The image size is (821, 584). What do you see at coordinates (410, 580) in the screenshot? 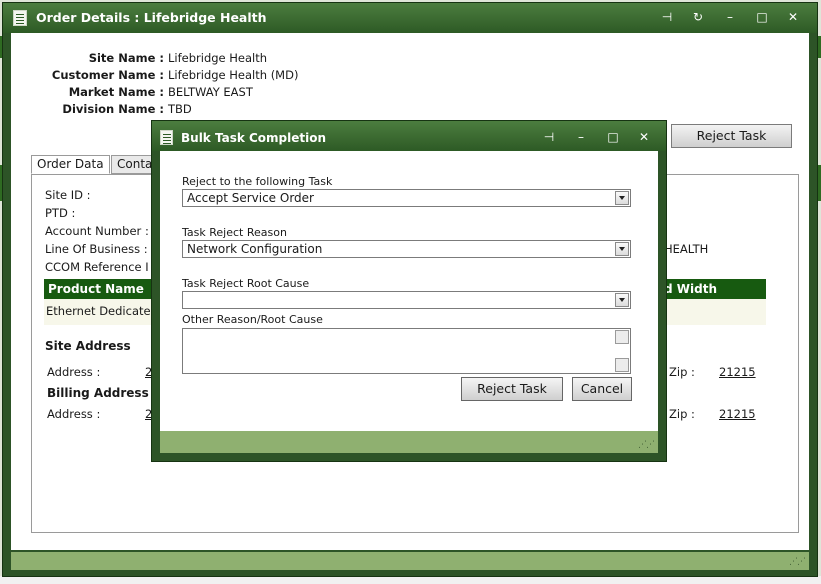
I see `background-page-footer` at bounding box center [410, 580].